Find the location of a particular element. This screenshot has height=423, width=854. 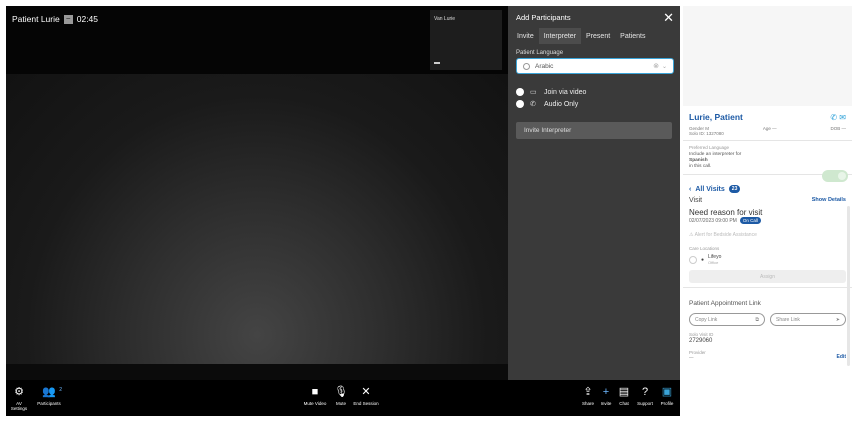

invite-interpreter-button: Invite Interpreter is located at coordinates (594, 130).